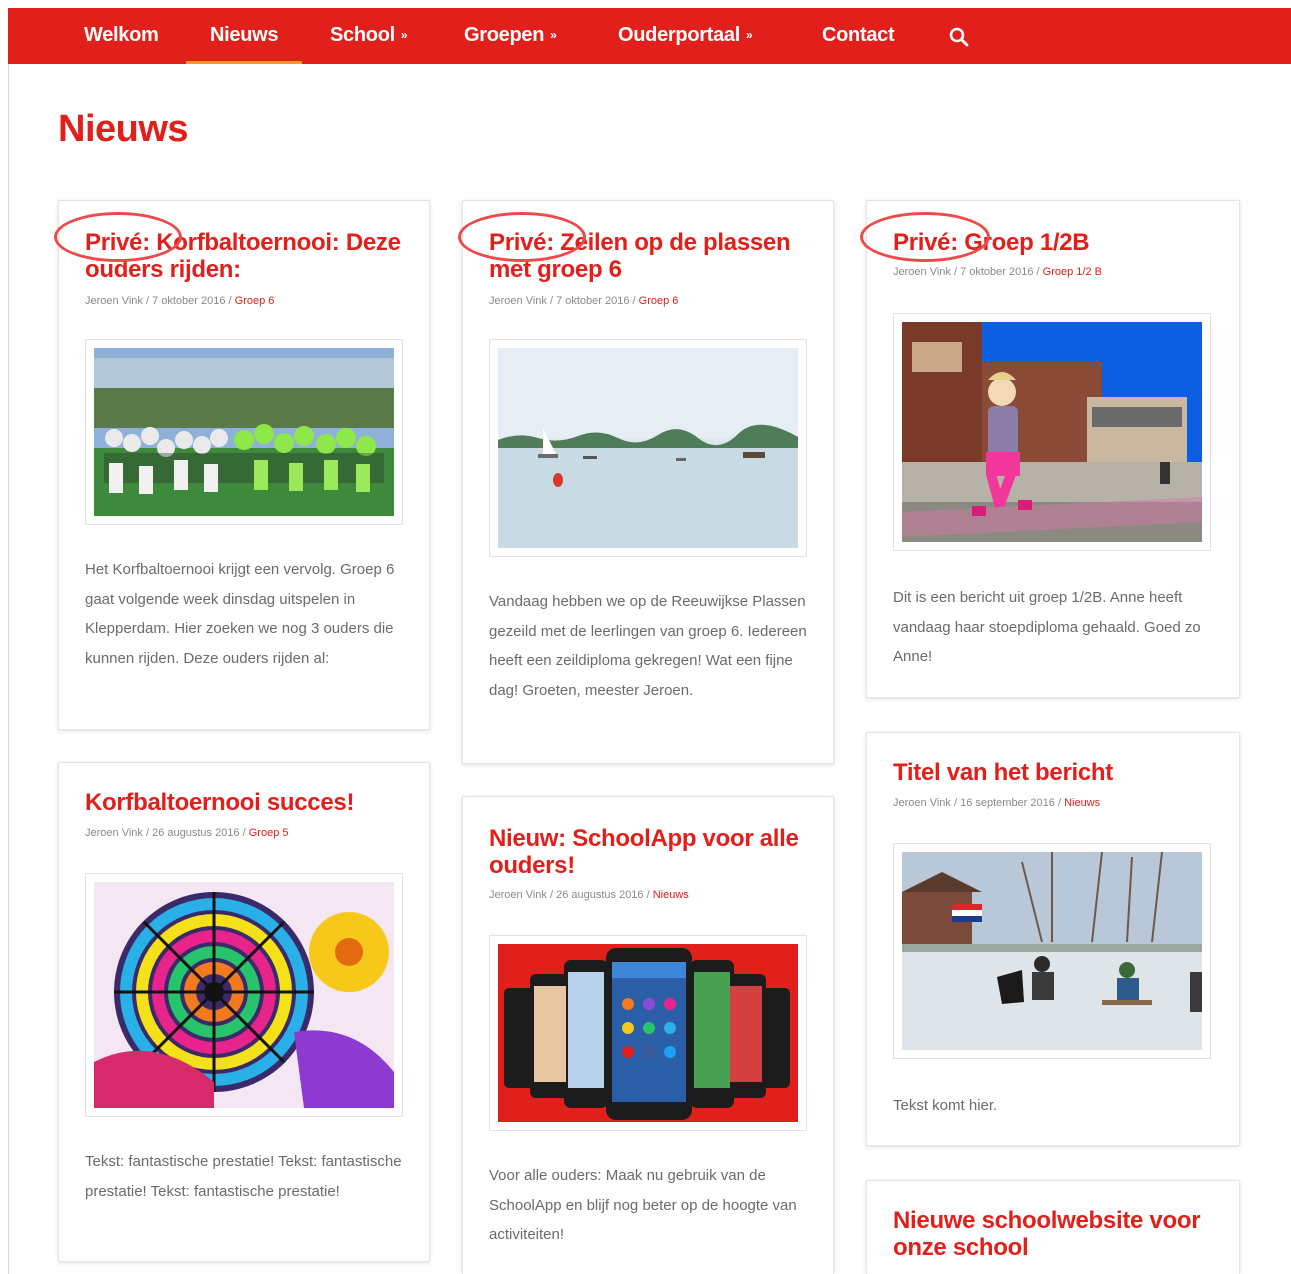 Image resolution: width=1291 pixels, height=1274 pixels. I want to click on post-title: Titel van het bericht, so click(1058, 773).